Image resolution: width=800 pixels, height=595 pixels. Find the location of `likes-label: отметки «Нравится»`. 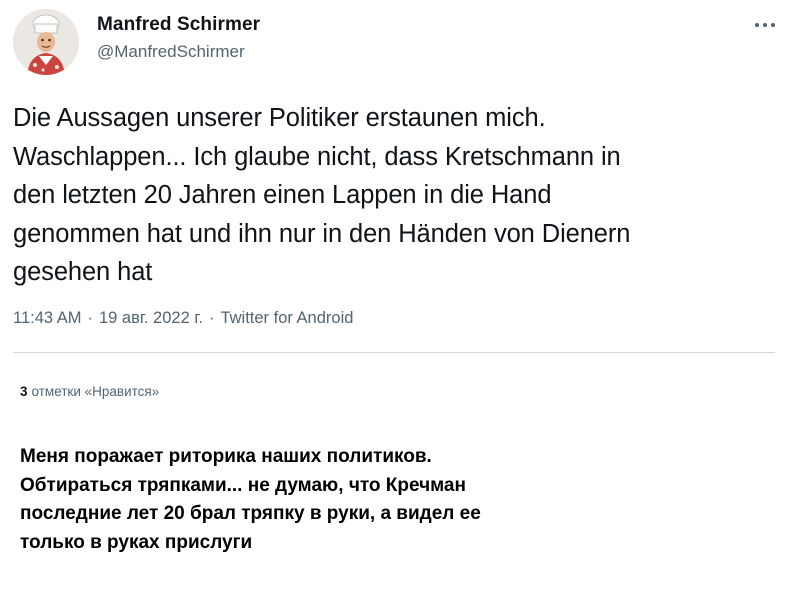

likes-label: отметки «Нравится» is located at coordinates (95, 391).